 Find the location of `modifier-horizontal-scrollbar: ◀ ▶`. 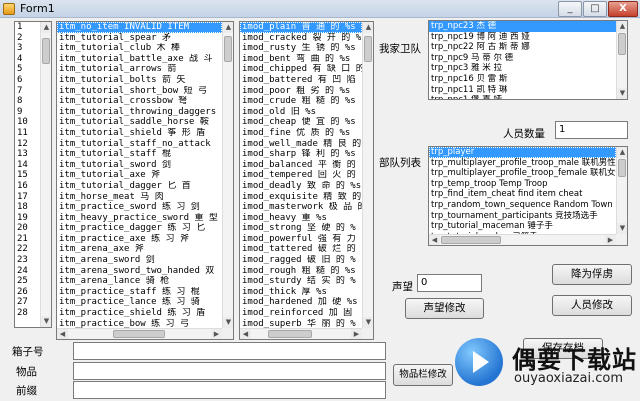

modifier-horizontal-scrollbar: ◀ ▶ is located at coordinates (301, 333).